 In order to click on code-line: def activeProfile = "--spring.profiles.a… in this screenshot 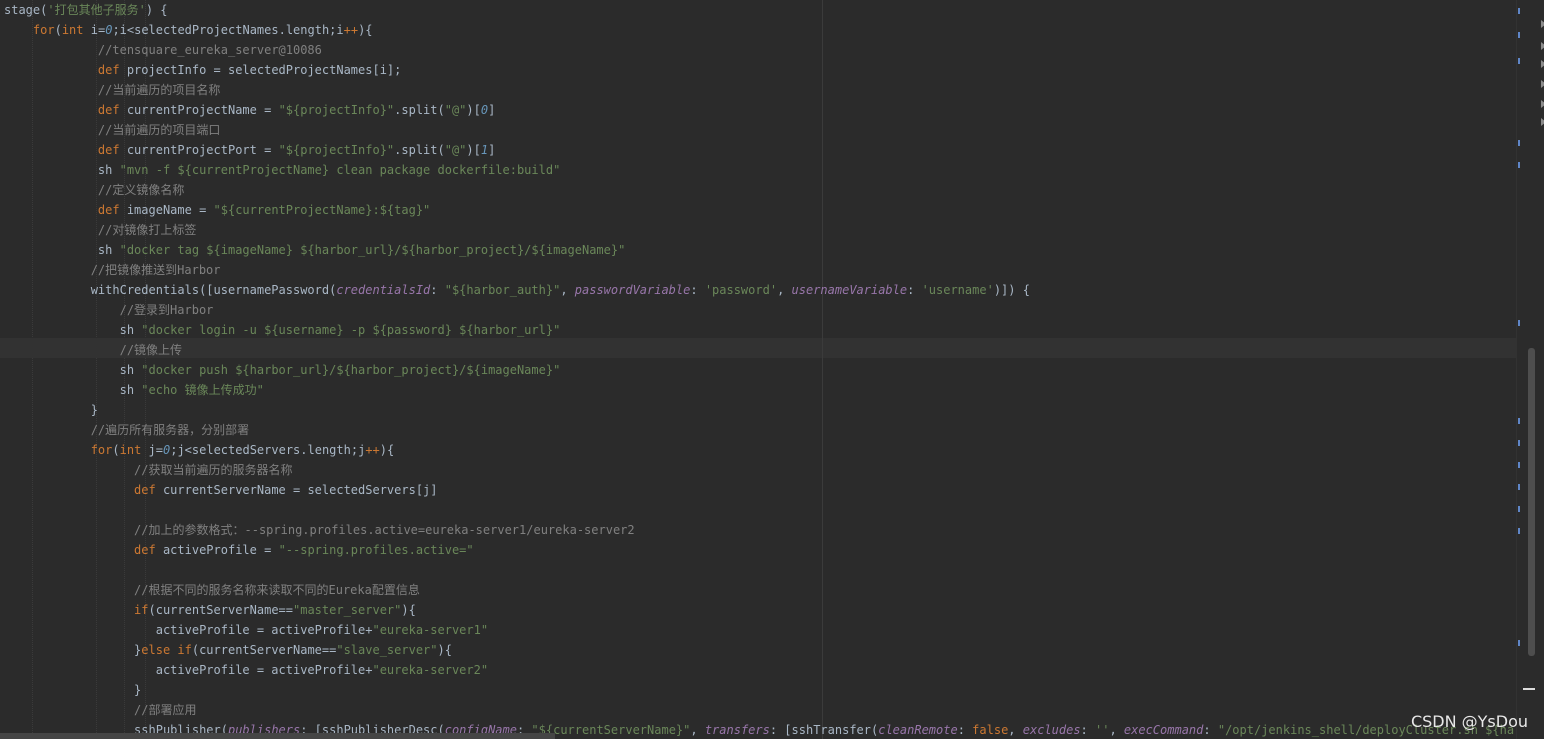, I will do `click(239, 550)`.